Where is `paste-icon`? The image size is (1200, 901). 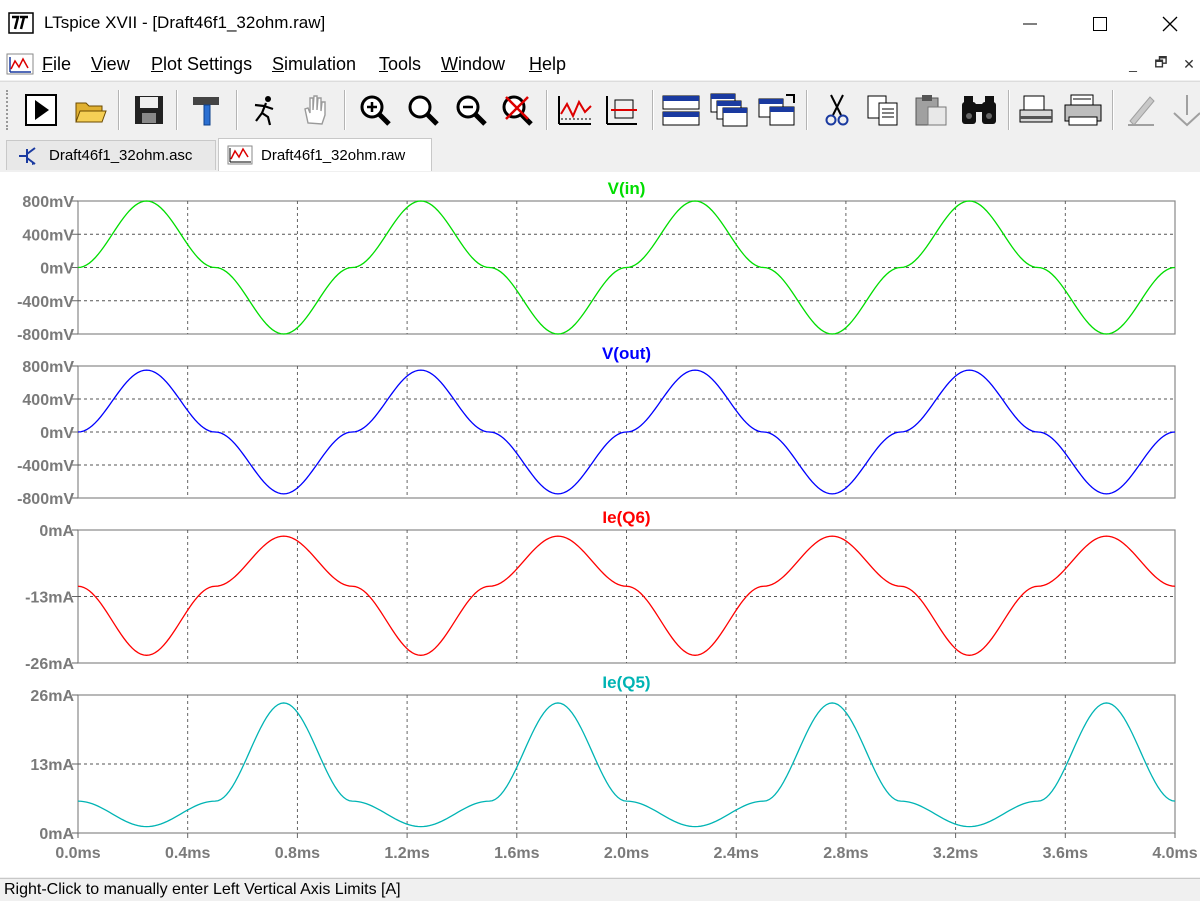
paste-icon is located at coordinates (931, 110).